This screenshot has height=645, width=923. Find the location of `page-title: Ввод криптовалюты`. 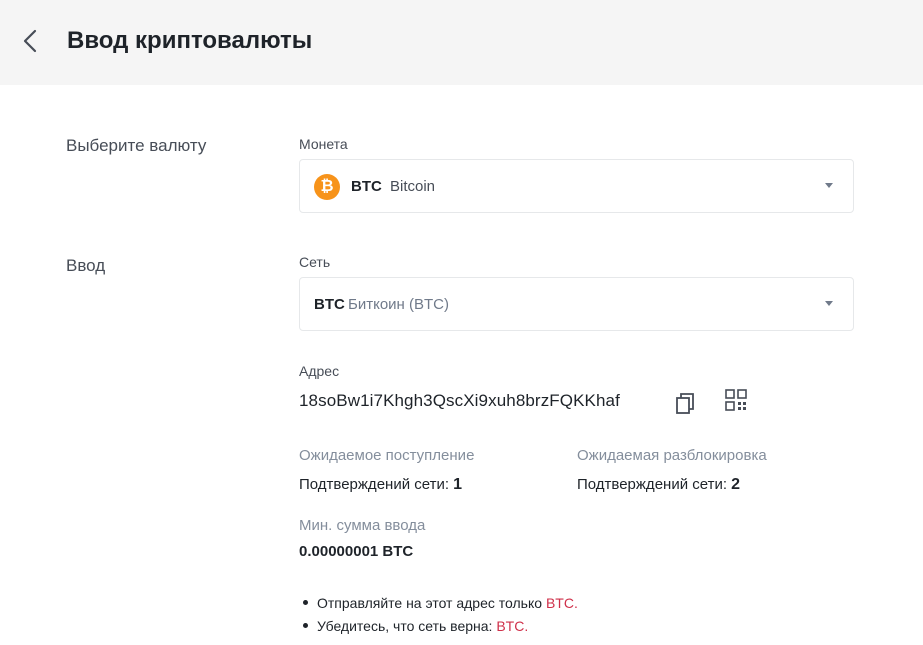

page-title: Ввод криптовалюты is located at coordinates (190, 40).